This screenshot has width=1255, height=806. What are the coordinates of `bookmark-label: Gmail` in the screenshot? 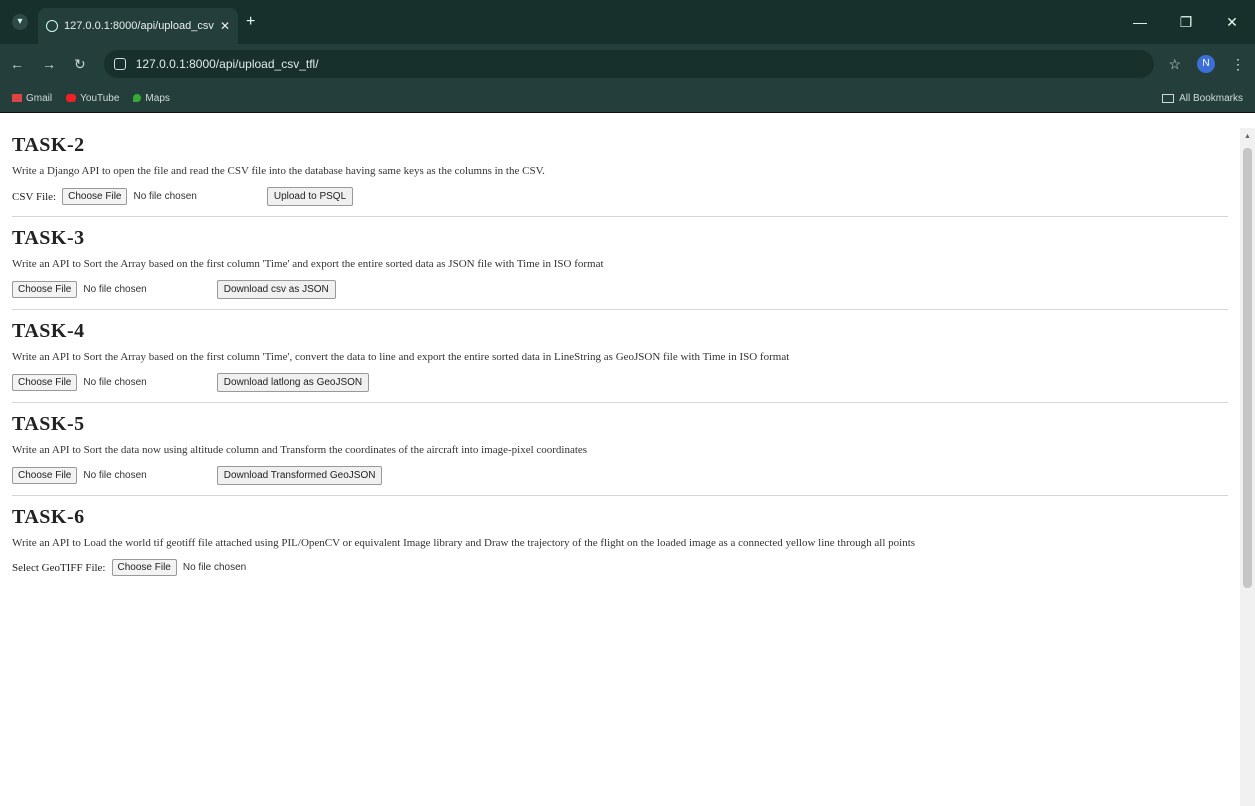 It's located at (39, 98).